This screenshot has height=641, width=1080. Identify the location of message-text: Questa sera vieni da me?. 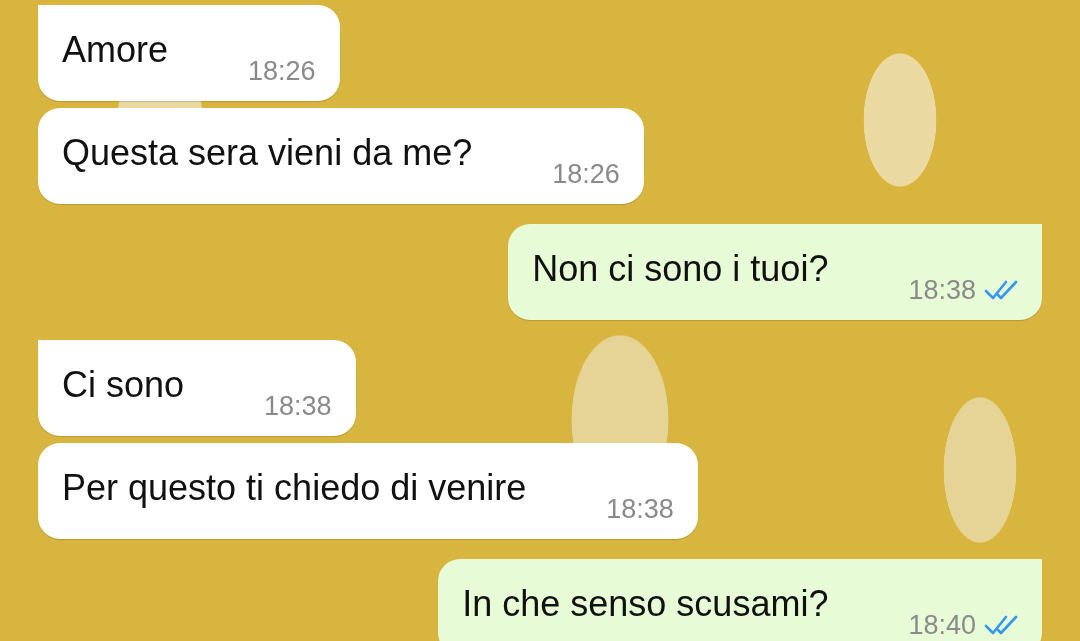
(267, 153).